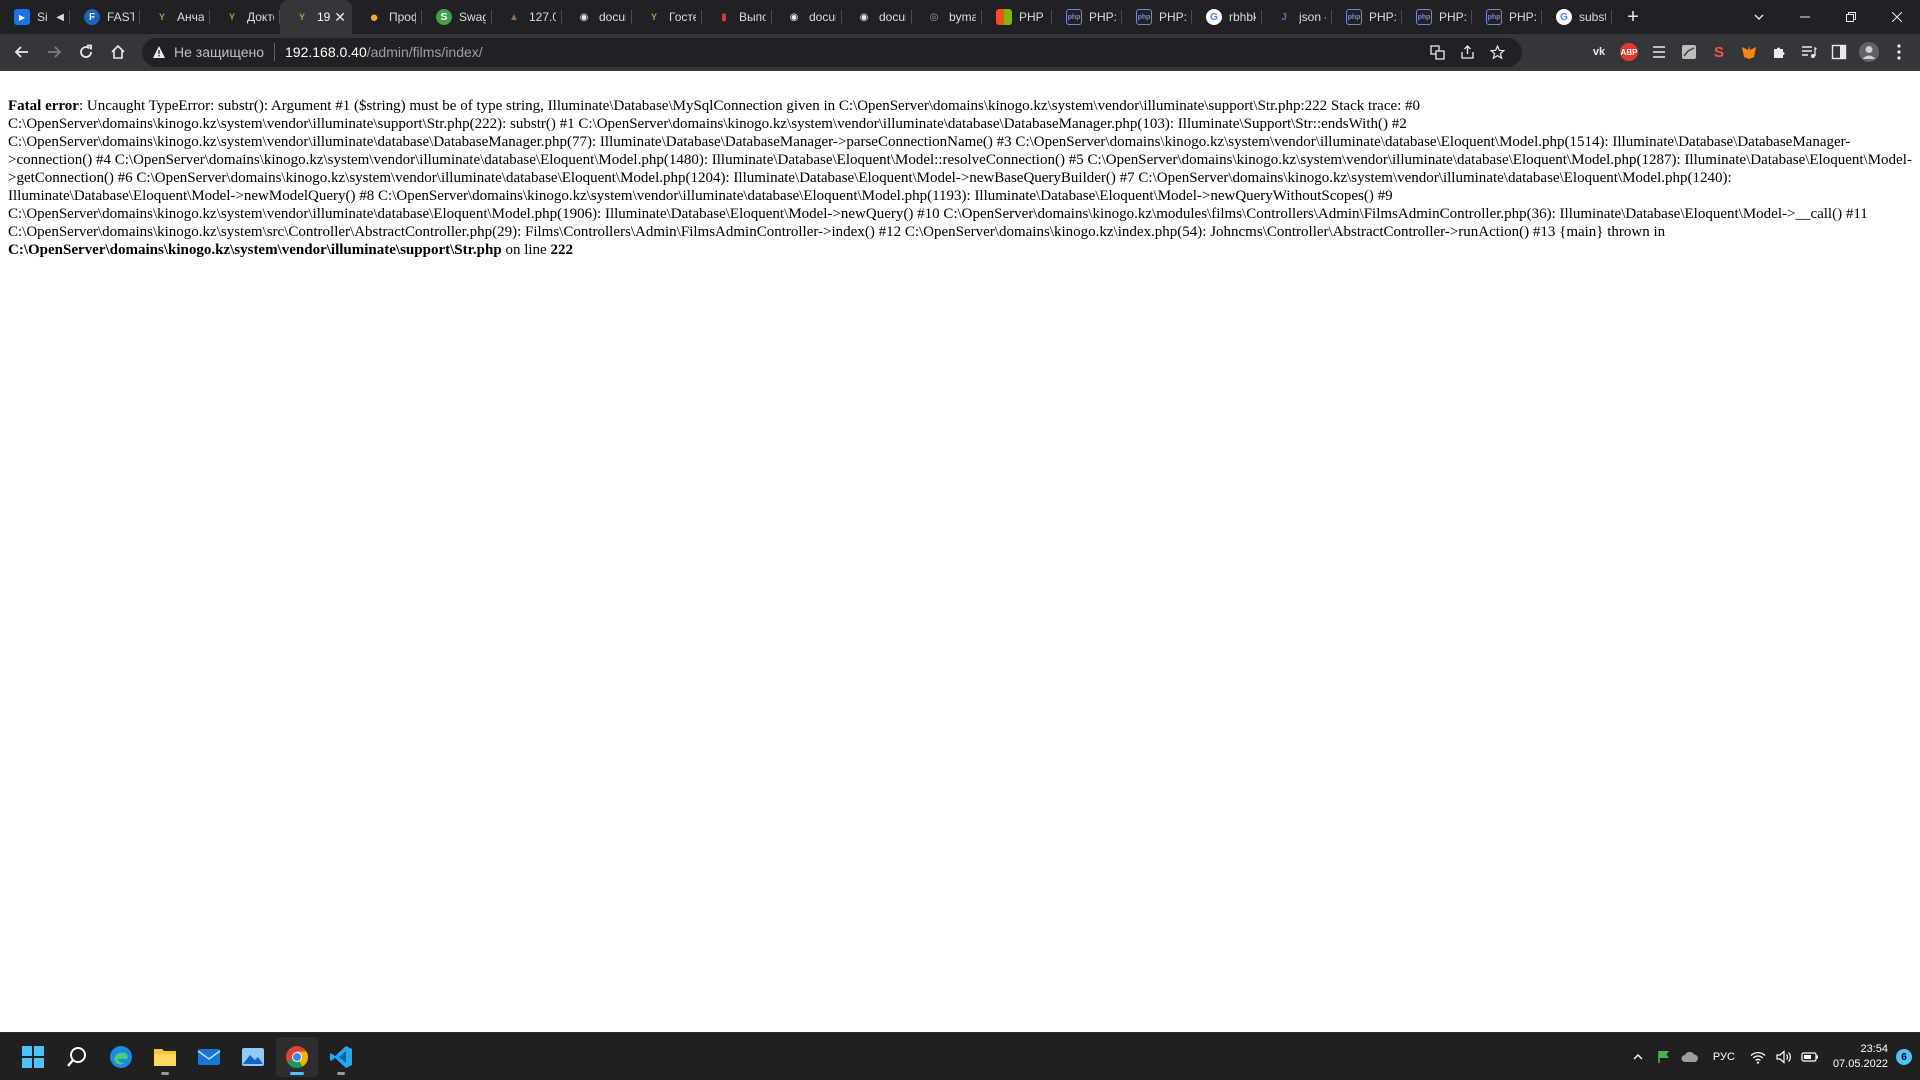  What do you see at coordinates (1297, 17) in the screenshot?
I see `browser-tab: Jjson -` at bounding box center [1297, 17].